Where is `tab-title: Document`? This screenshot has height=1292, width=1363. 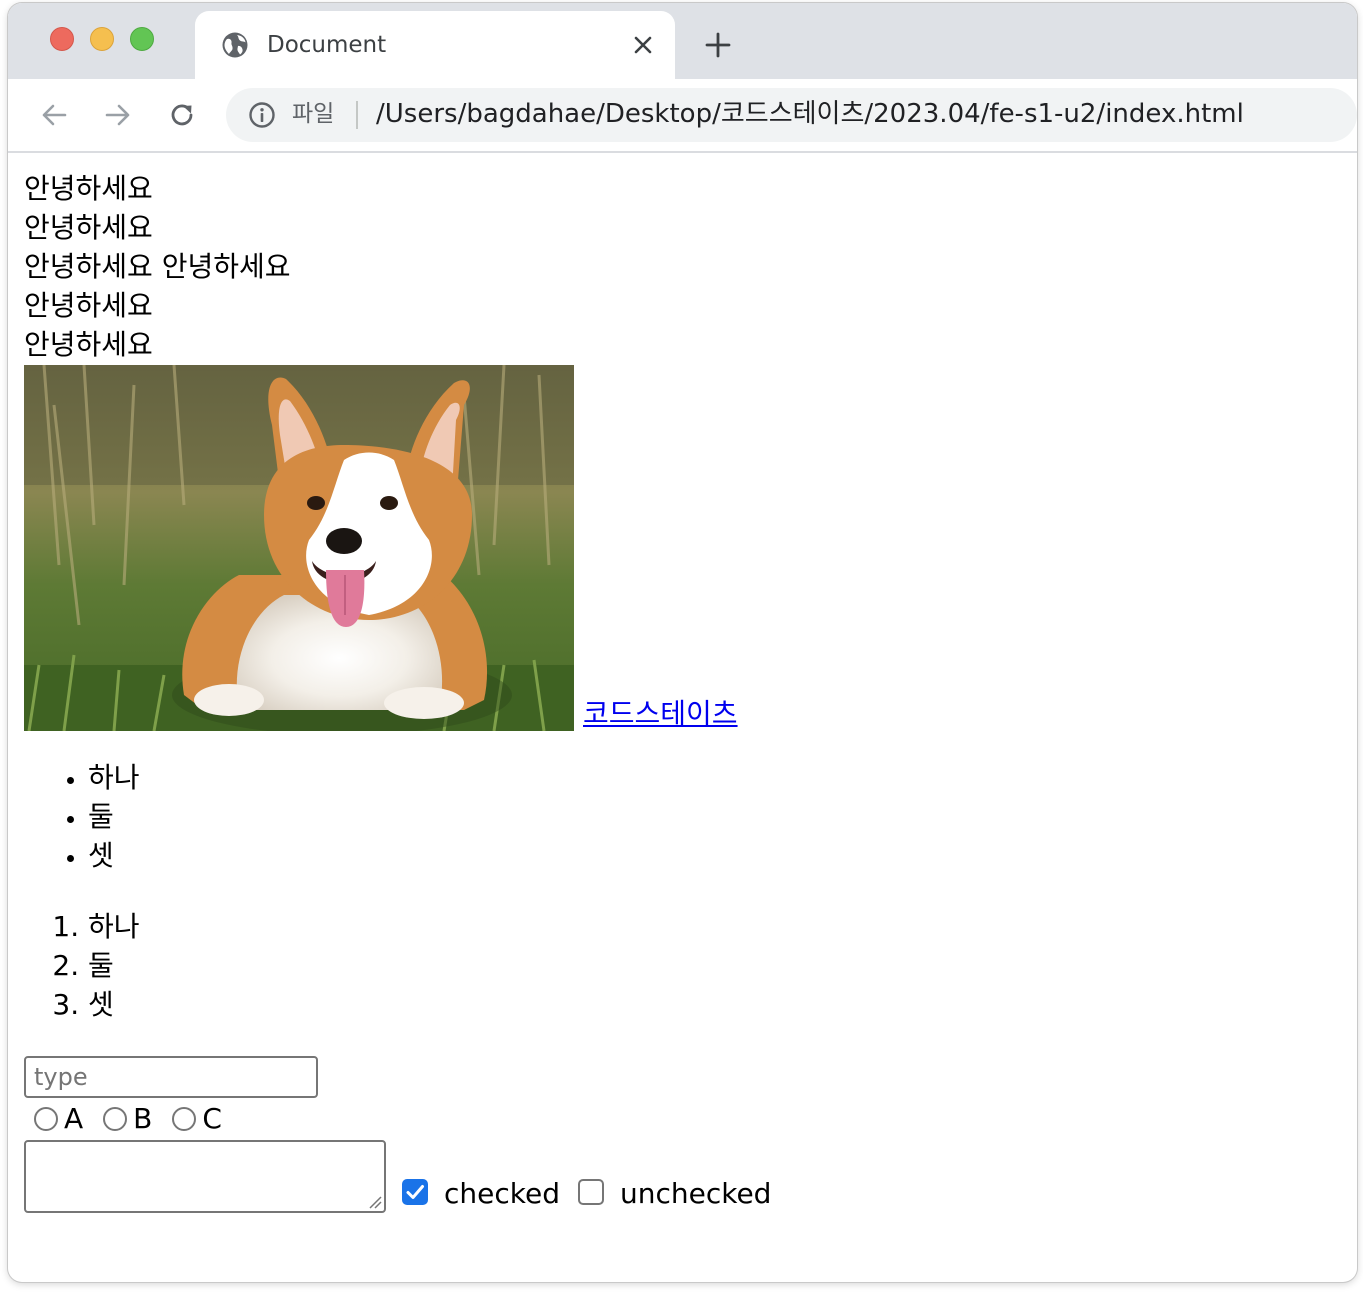
tab-title: Document is located at coordinates (327, 45).